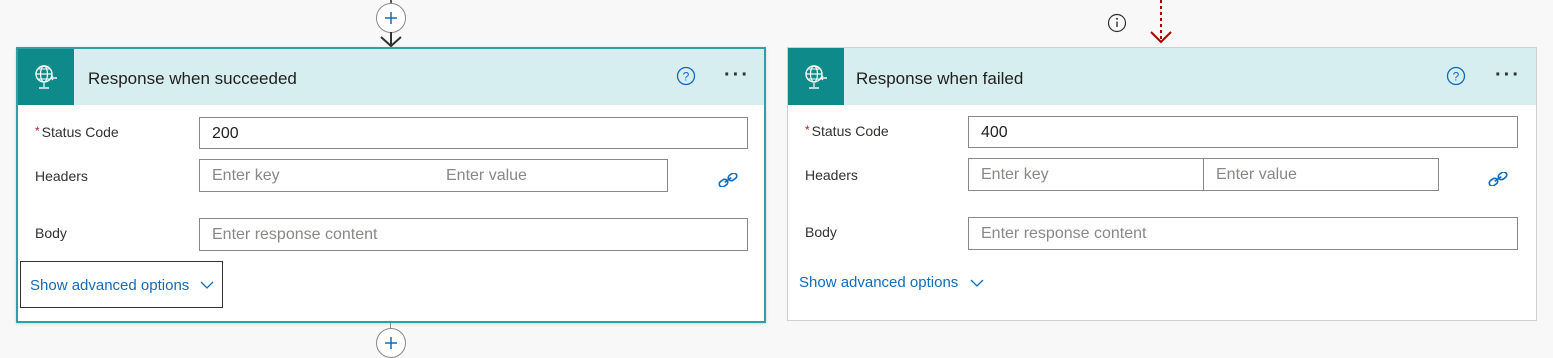 The image size is (1553, 358). I want to click on status-code-value: 200, so click(225, 133).